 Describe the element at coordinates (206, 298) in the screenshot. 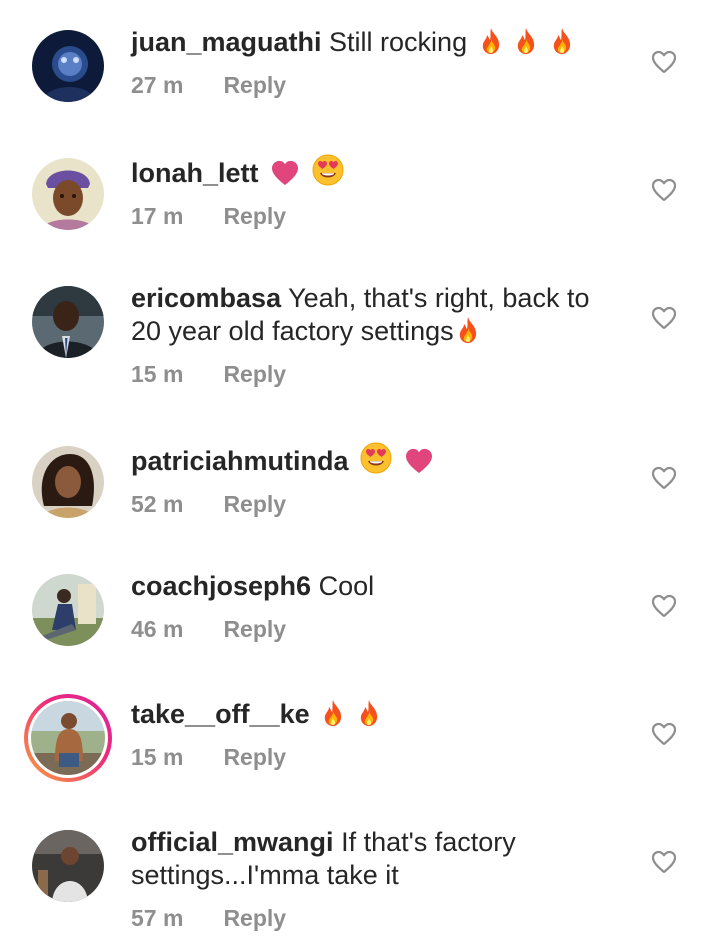

I see `comment-username: ericombasa` at that location.